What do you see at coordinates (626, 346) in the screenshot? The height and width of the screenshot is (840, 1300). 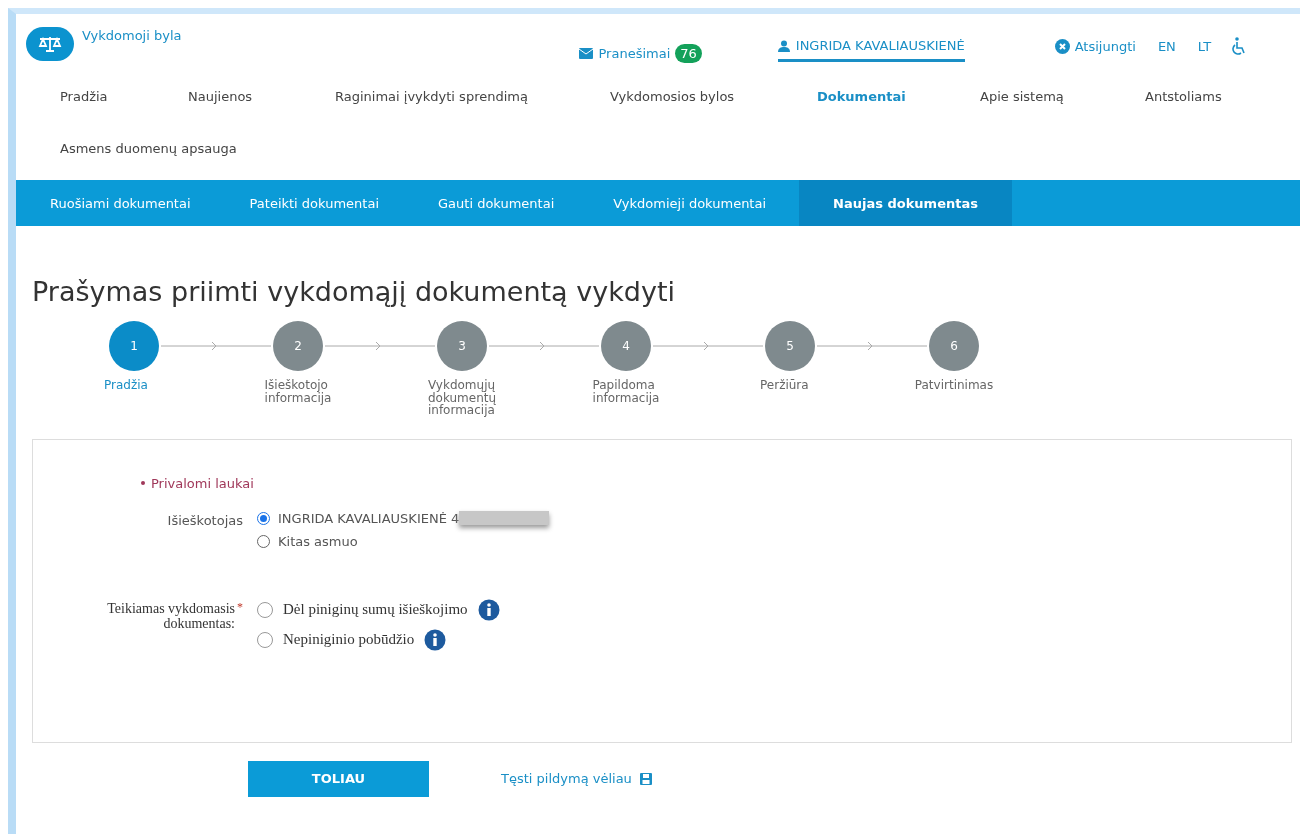 I see `step-circle: 4` at bounding box center [626, 346].